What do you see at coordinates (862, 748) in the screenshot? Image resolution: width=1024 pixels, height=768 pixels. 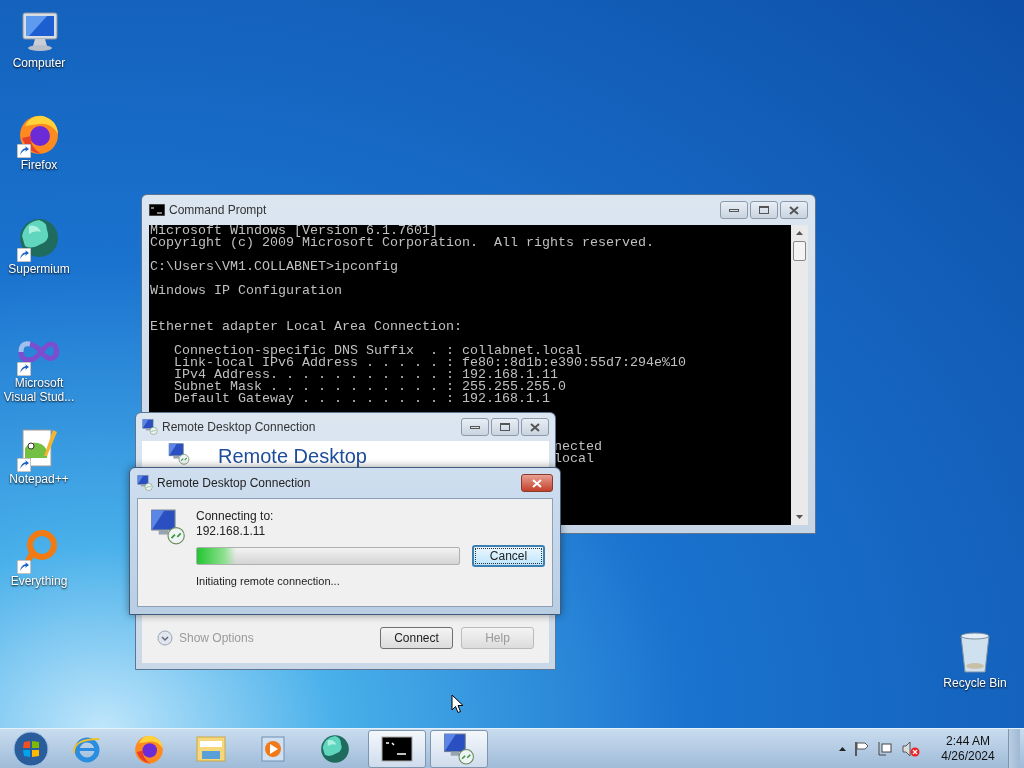 I see `flag-icon` at bounding box center [862, 748].